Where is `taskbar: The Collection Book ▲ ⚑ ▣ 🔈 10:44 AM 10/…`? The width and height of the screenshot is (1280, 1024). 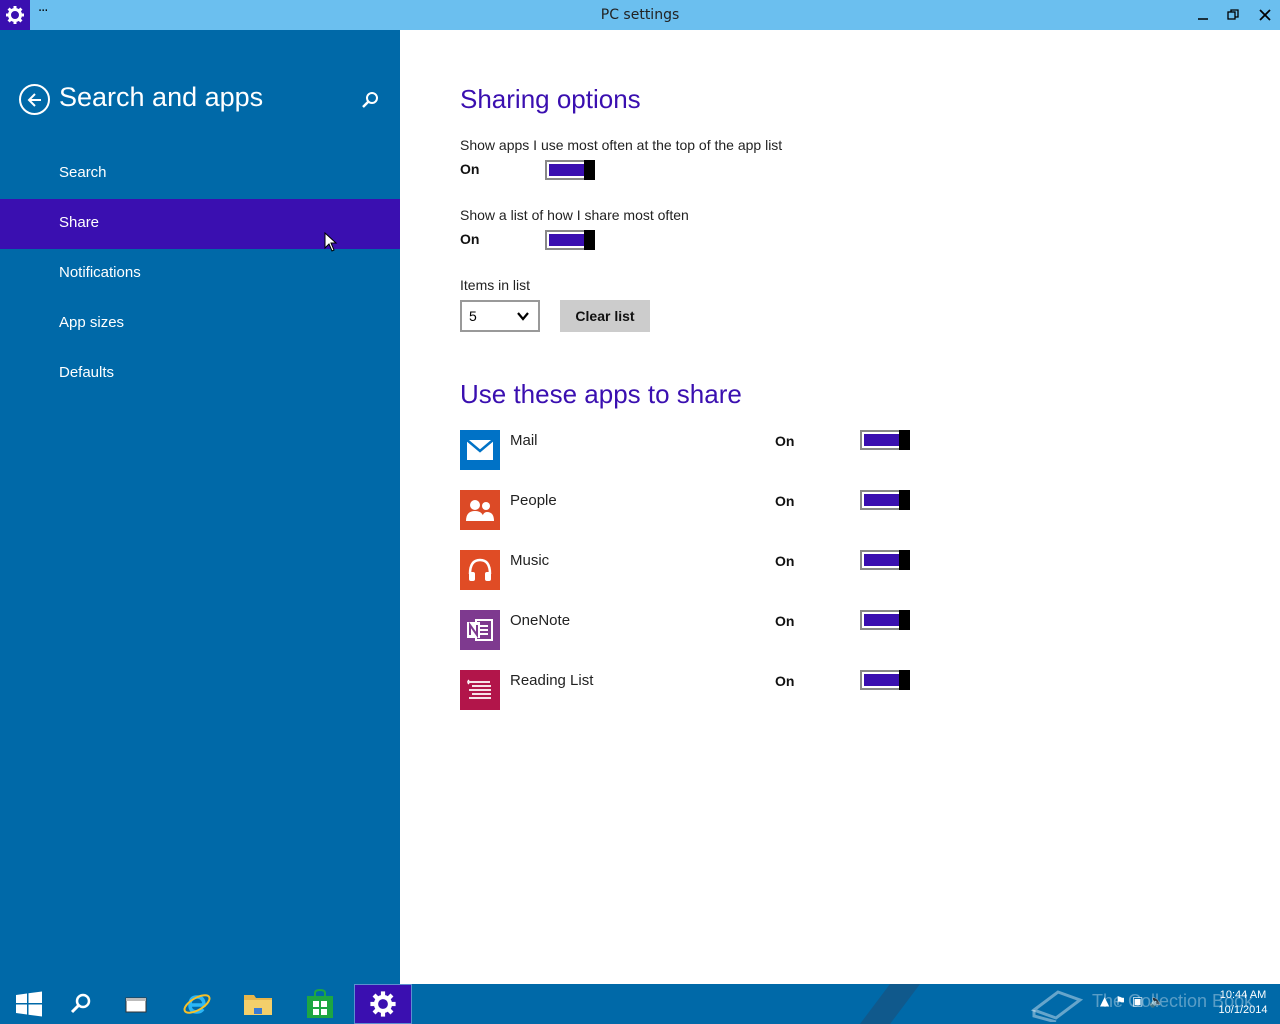
taskbar: The Collection Book ▲ ⚑ ▣ 🔈 10:44 AM 10/… is located at coordinates (640, 1004).